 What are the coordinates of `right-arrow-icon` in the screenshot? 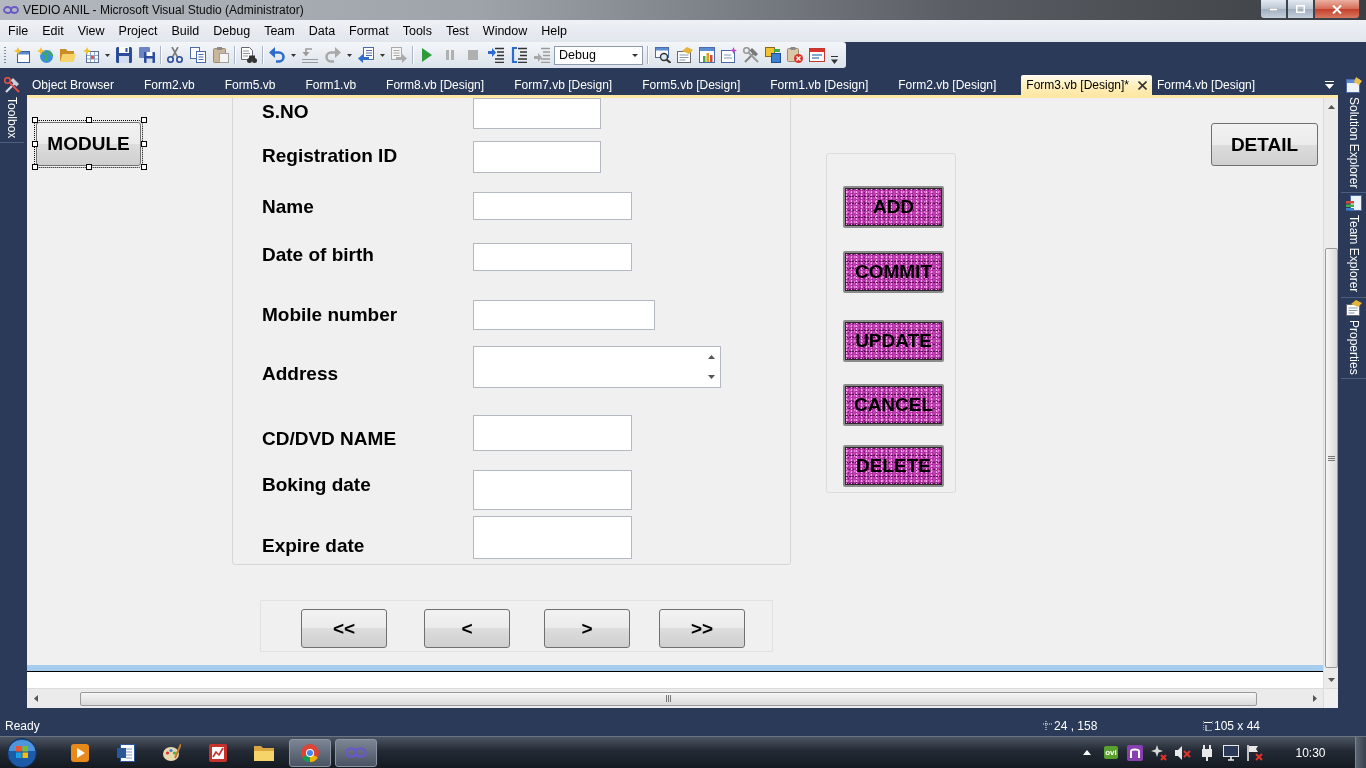 It's located at (1314, 698).